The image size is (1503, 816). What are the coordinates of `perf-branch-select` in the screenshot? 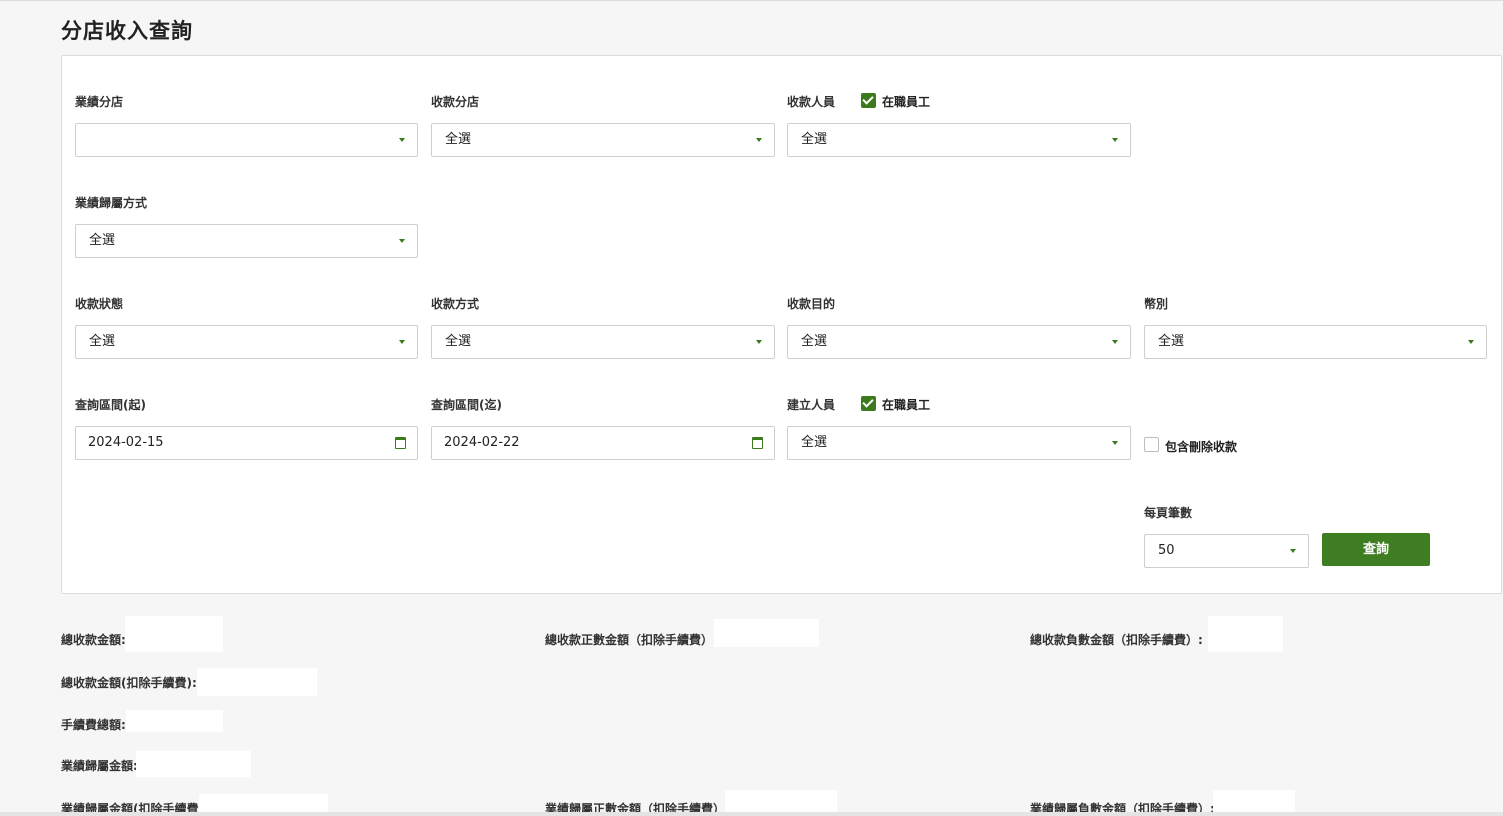 It's located at (246, 140).